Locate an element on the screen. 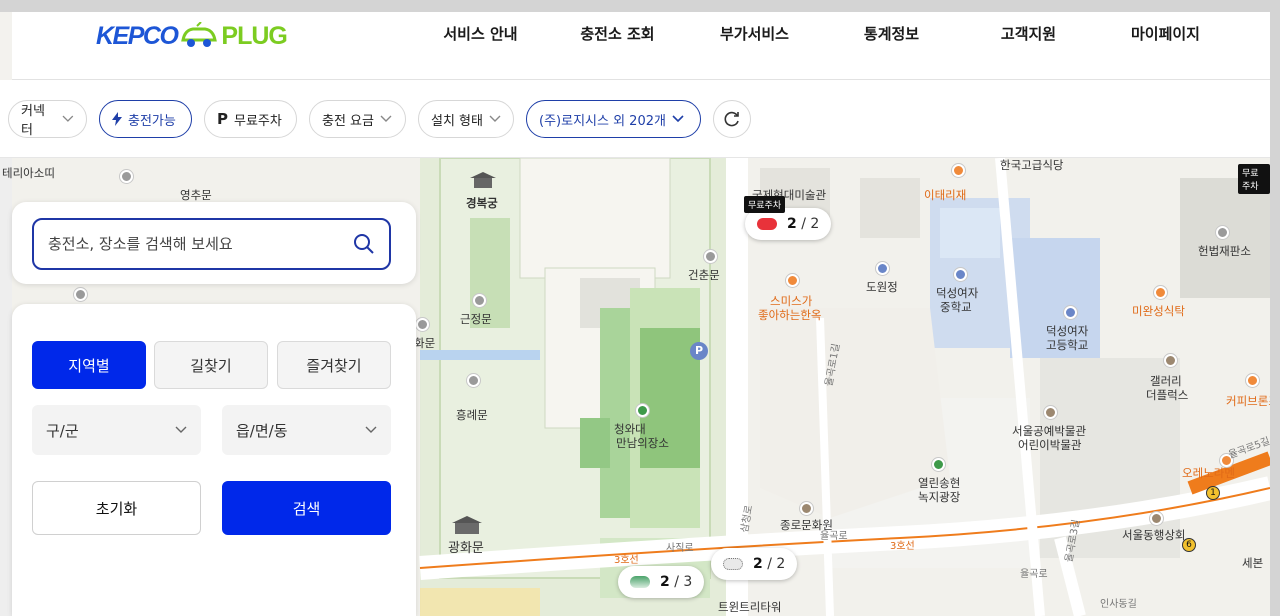 This screenshot has width=1280, height=616. filter-operator: (주)로지시스 외 202개 is located at coordinates (613, 119).